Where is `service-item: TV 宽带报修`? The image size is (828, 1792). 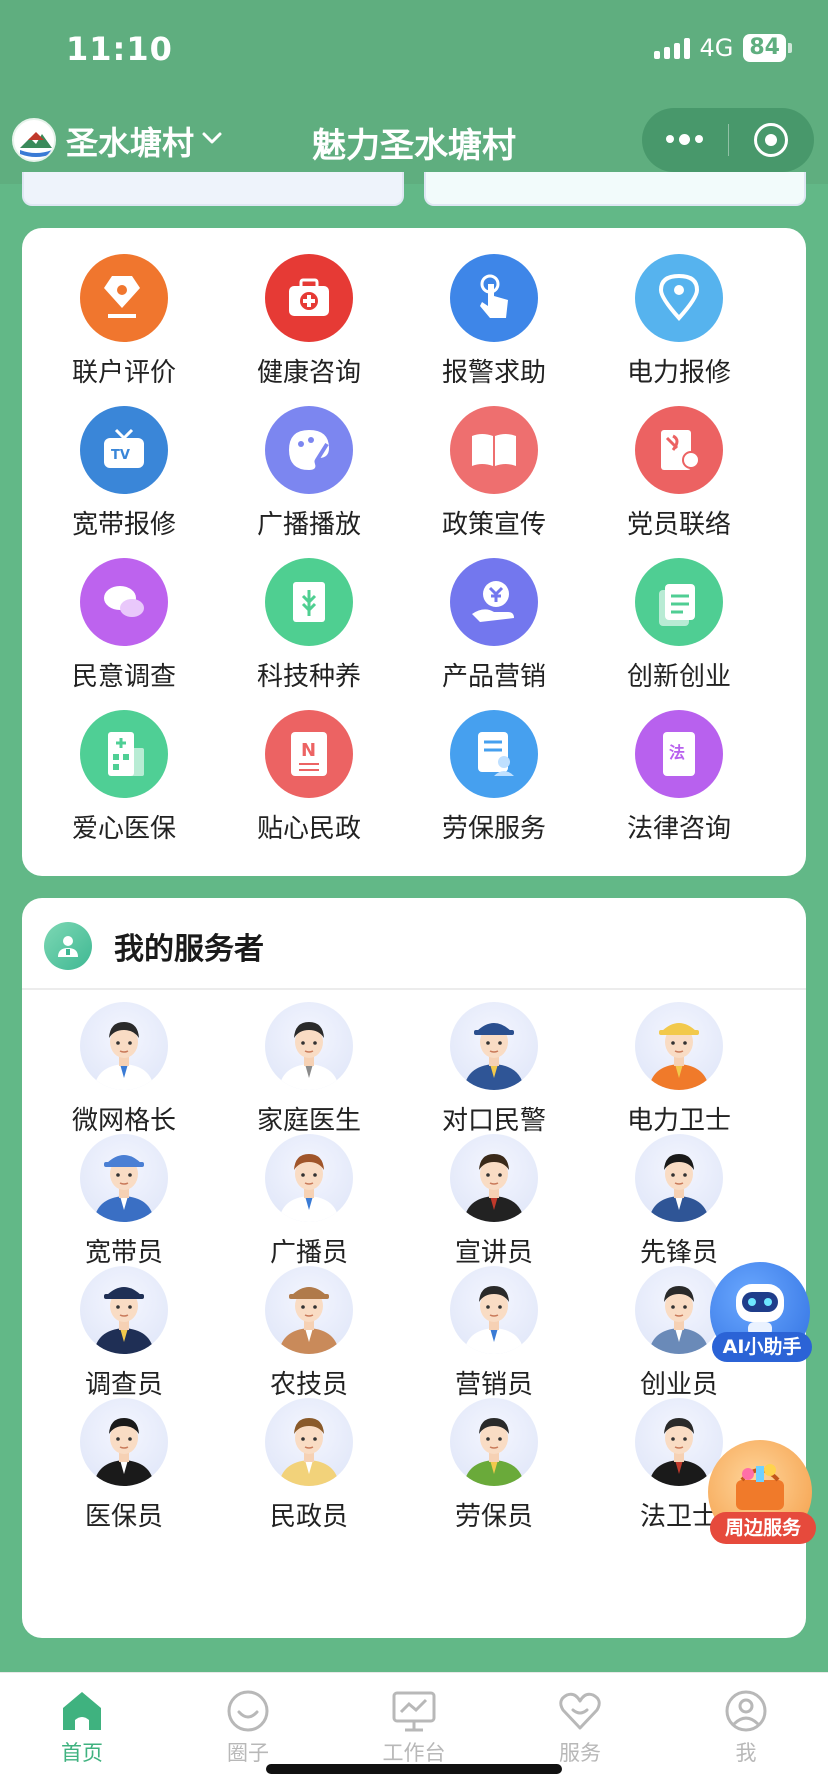
service-item: TV 宽带报修 is located at coordinates (124, 473).